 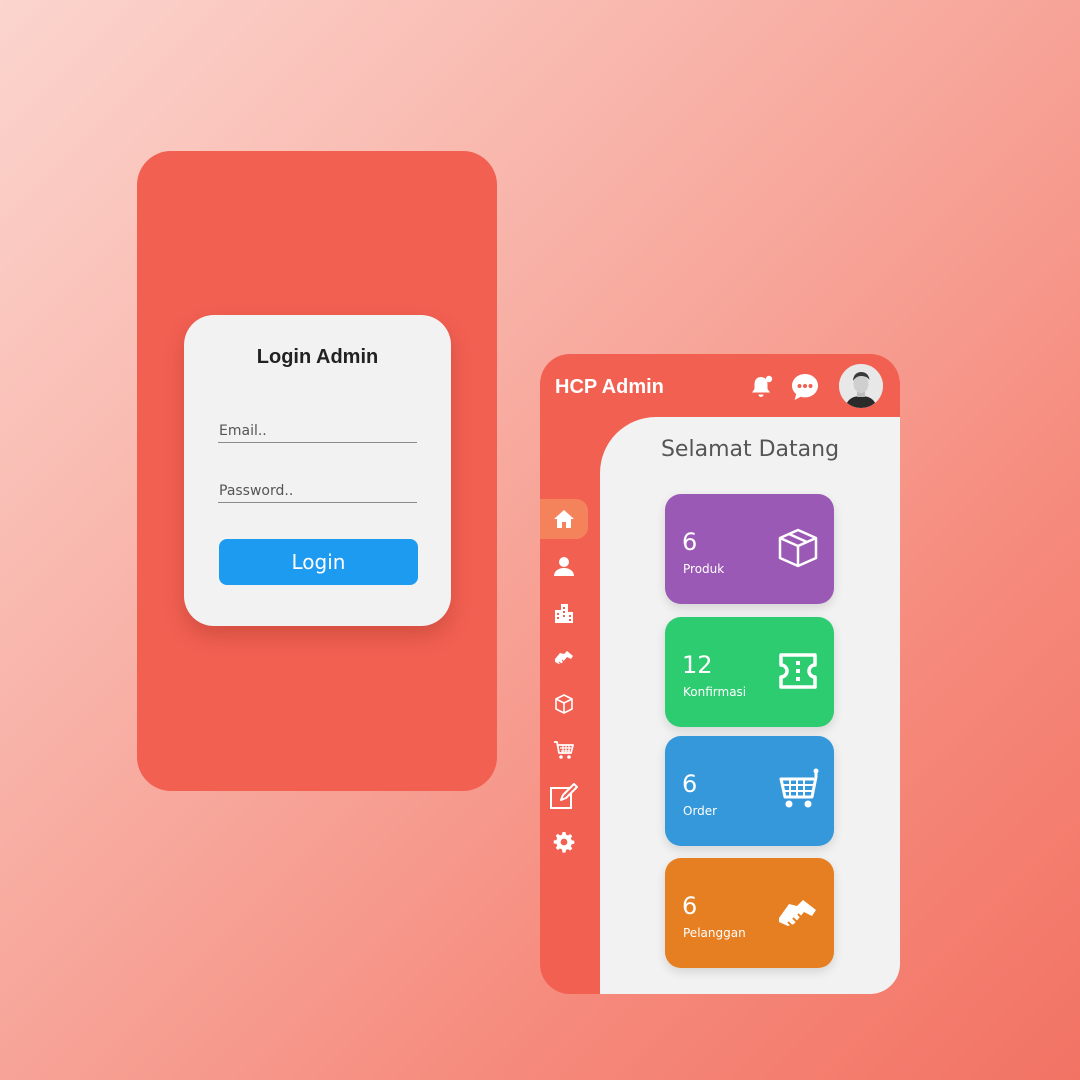 I want to click on login-button: Login, so click(x=318, y=562).